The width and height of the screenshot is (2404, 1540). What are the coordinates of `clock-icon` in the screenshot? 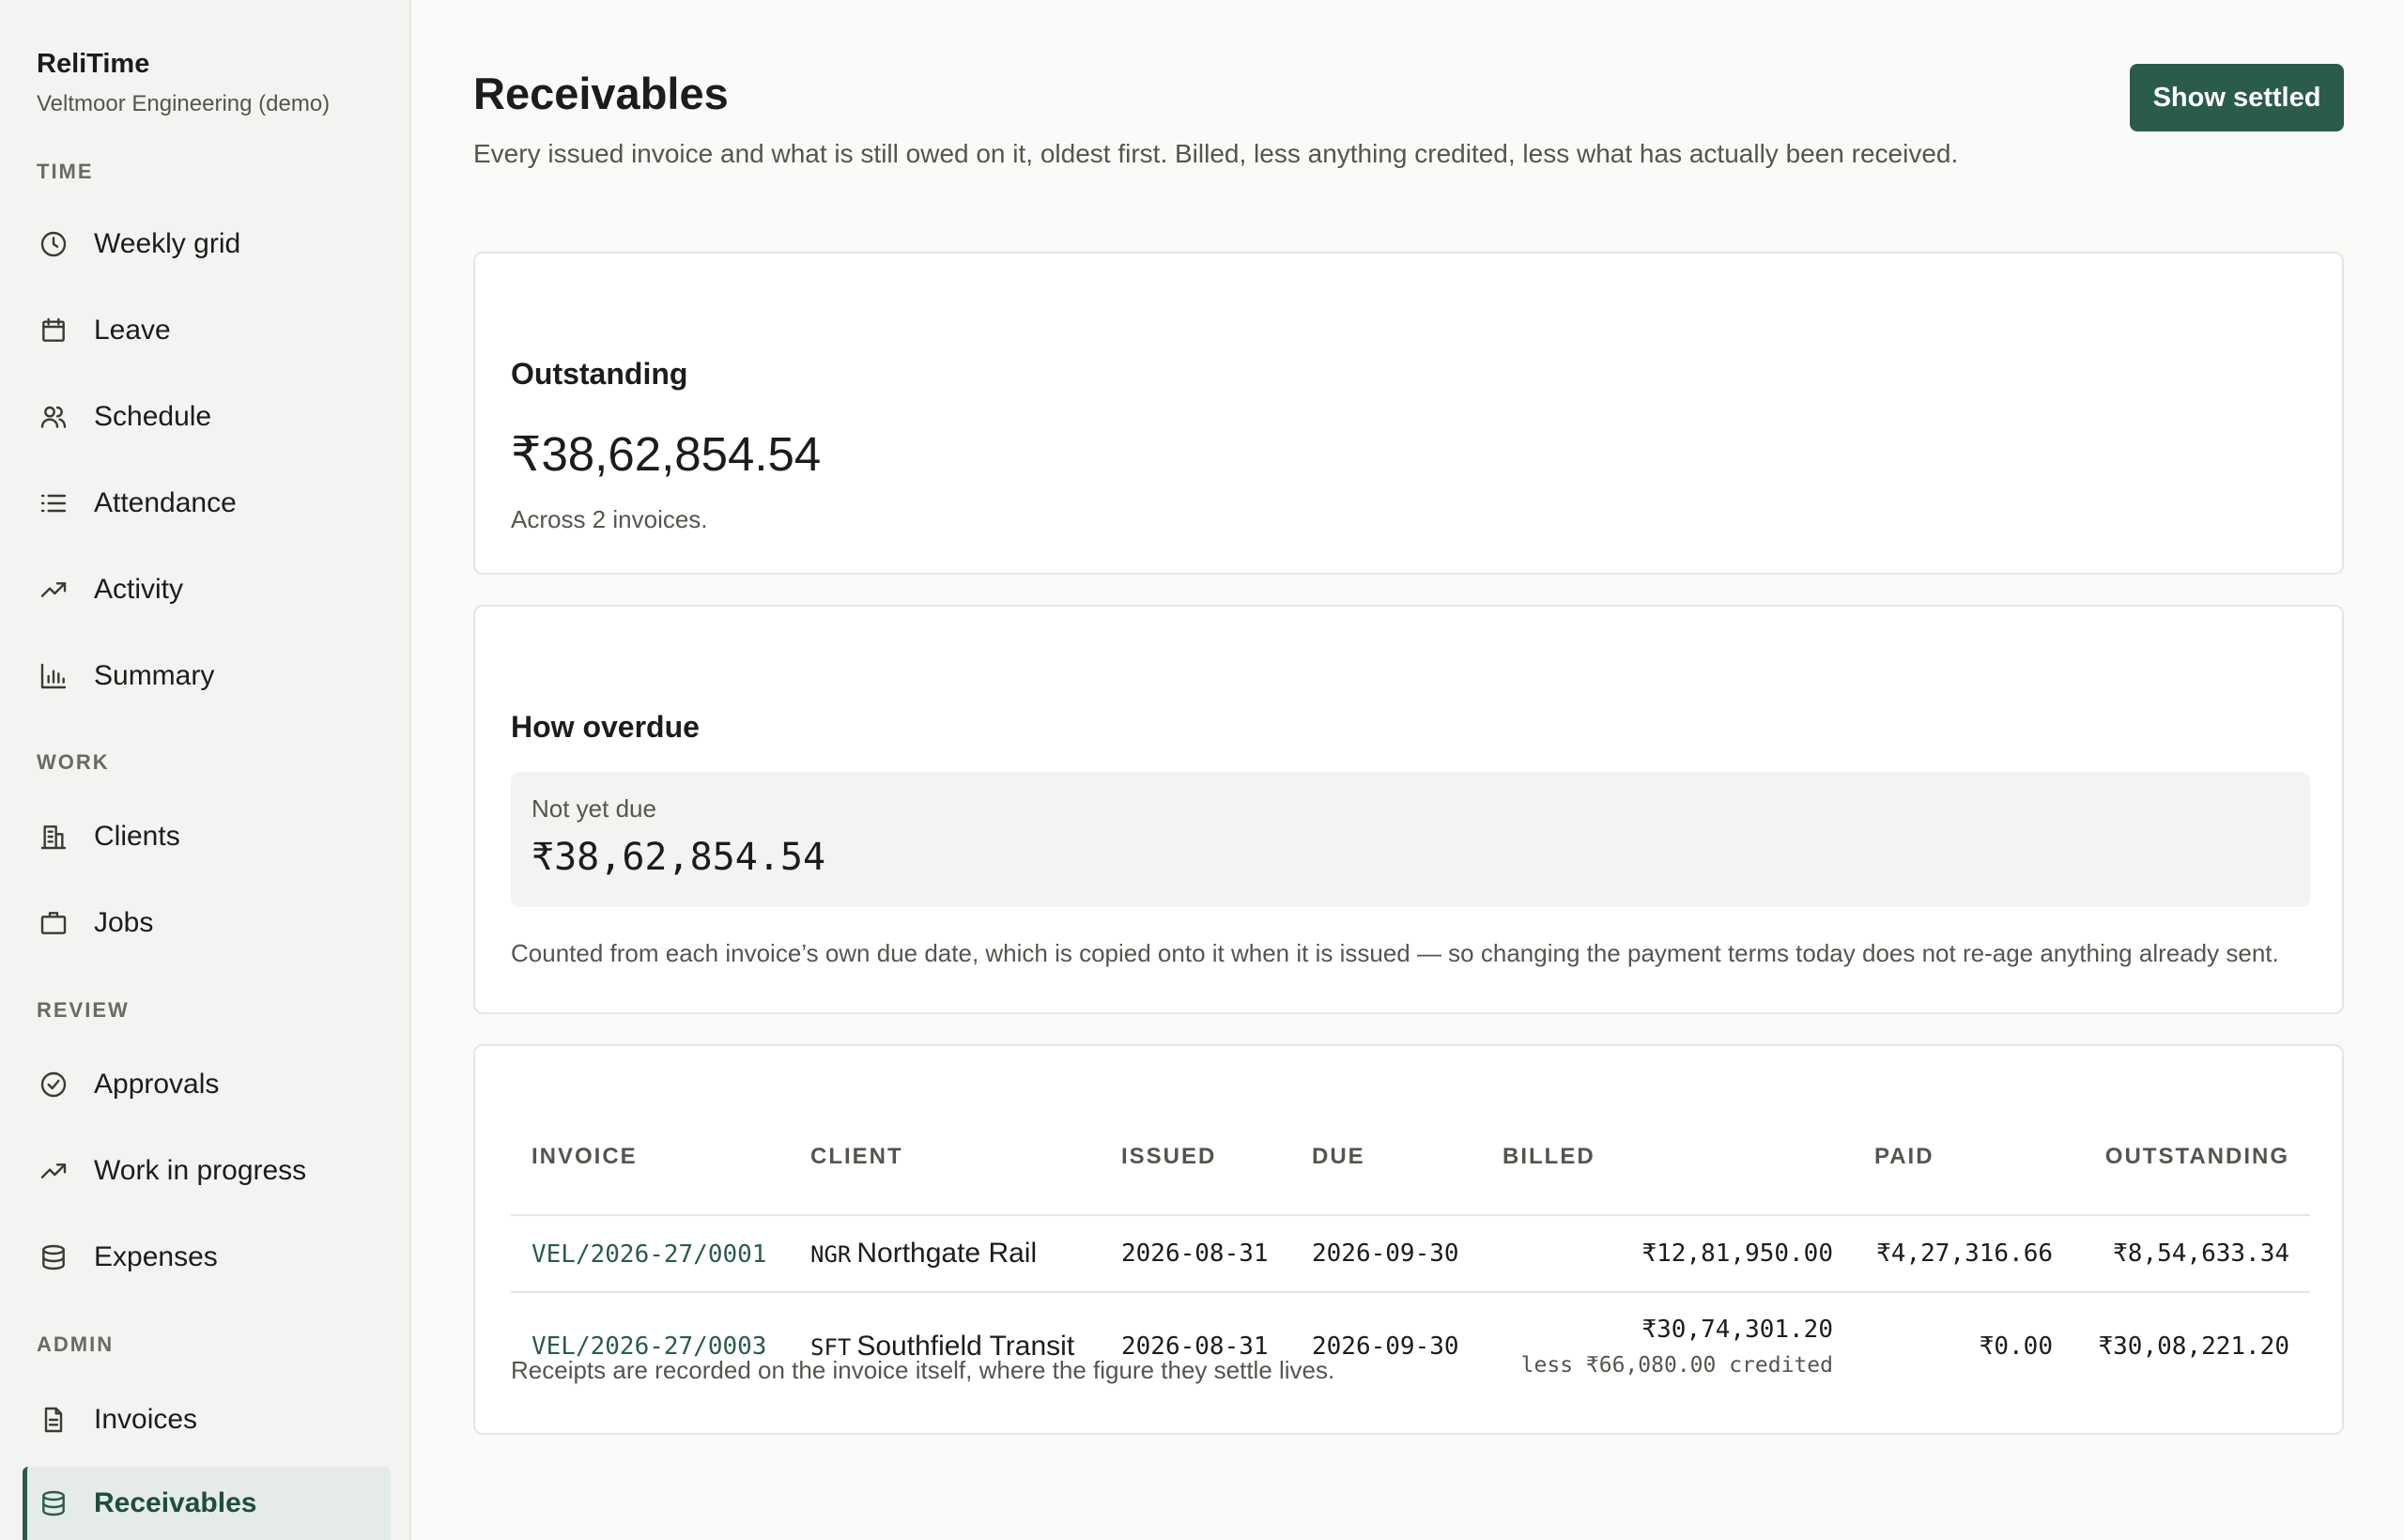 It's located at (53, 244).